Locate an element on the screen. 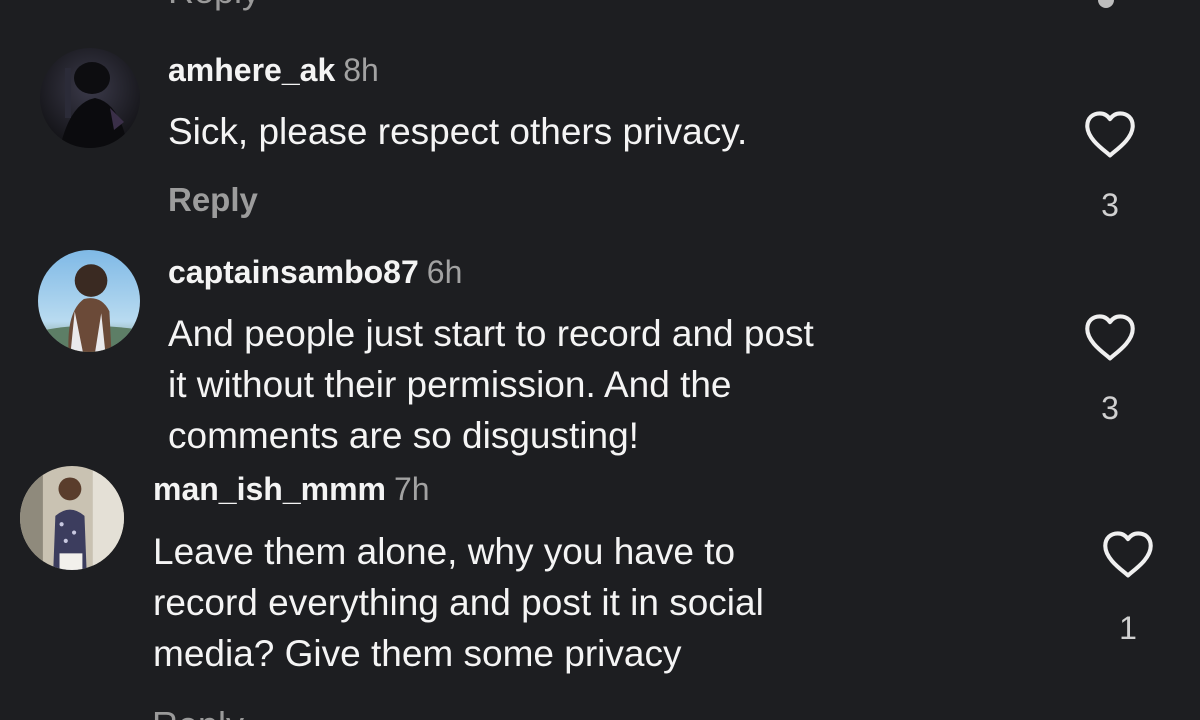  comment-line: Sick, please respect others privacy. is located at coordinates (458, 131).